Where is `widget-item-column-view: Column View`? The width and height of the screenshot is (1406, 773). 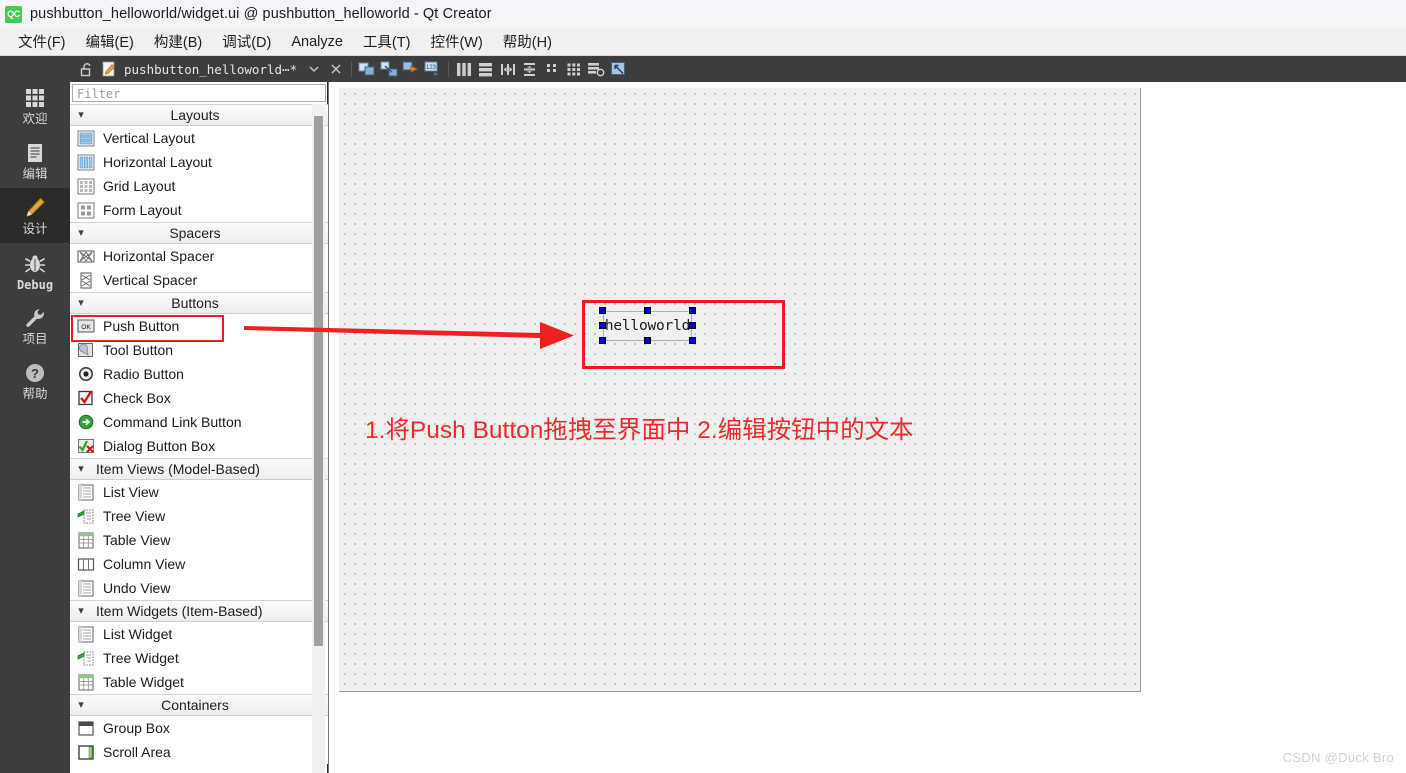
widget-item-column-view: Column View is located at coordinates (199, 564).